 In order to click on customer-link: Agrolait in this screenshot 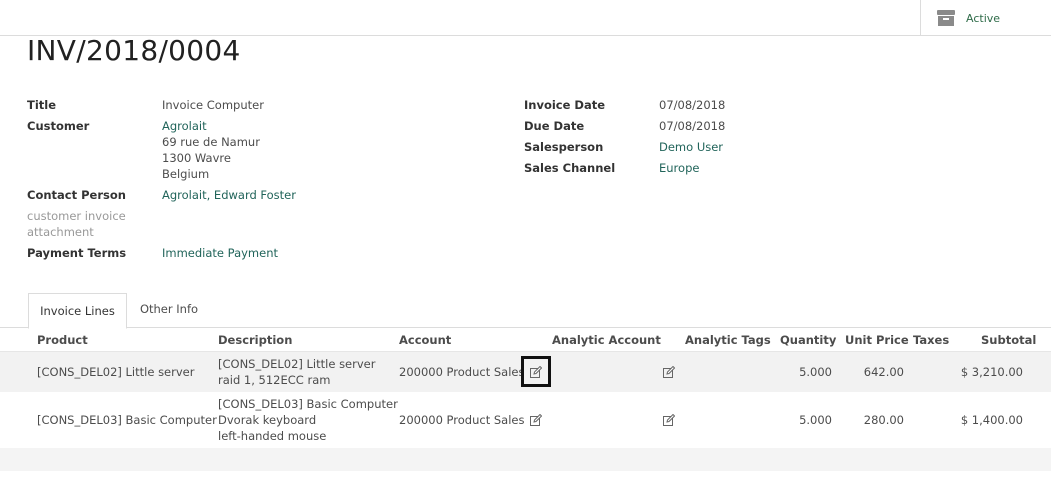, I will do `click(184, 126)`.